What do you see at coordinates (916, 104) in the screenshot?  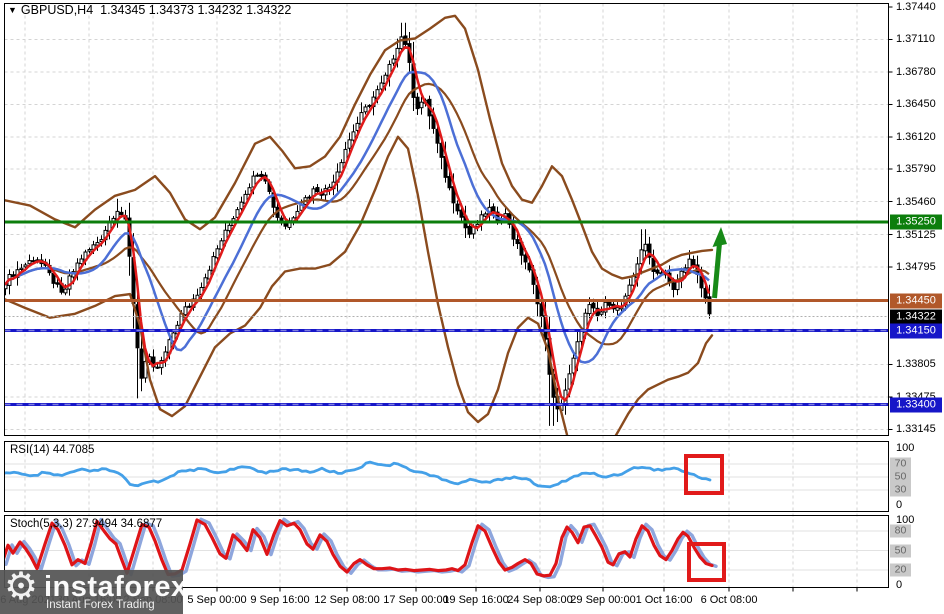 I see `price-axis-label: 1.36450` at bounding box center [916, 104].